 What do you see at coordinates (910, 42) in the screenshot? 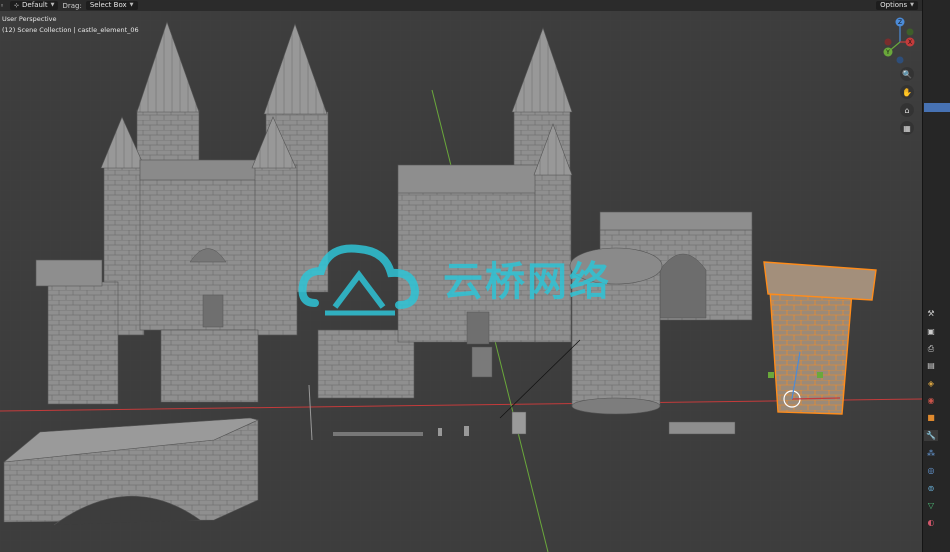
I see `gizmo-x-label: X` at bounding box center [910, 42].